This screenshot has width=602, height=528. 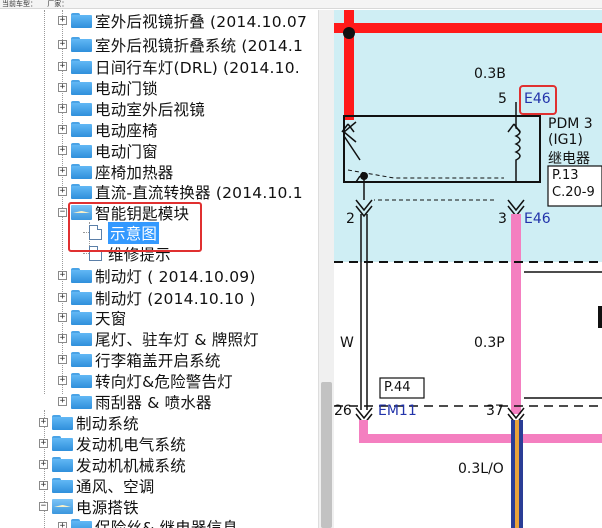 I want to click on relay-subname: (IG1), so click(x=565, y=140).